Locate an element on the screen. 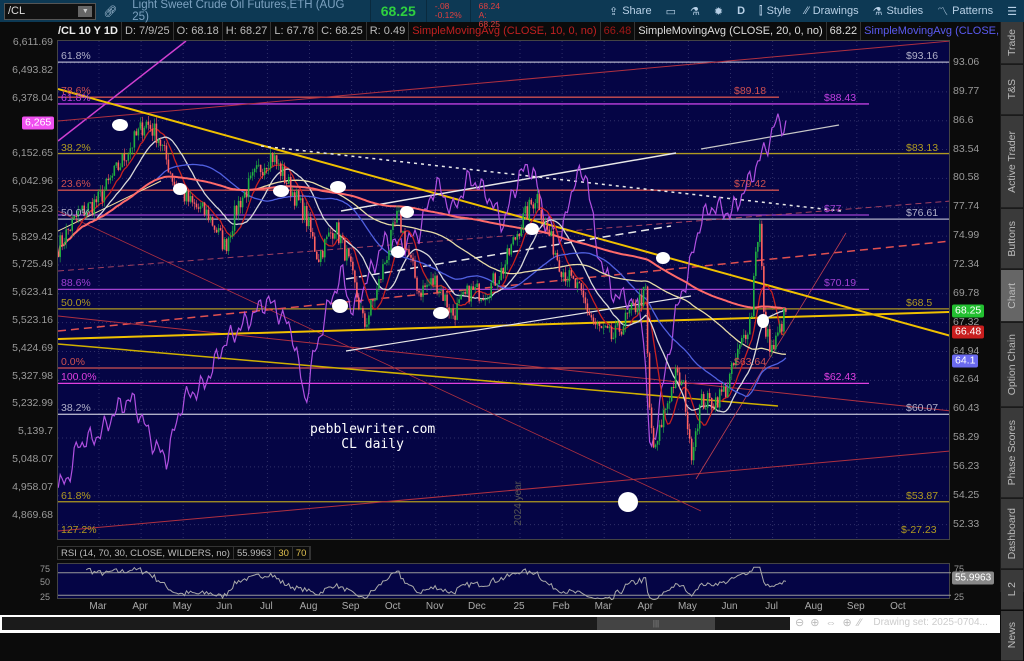 The image size is (1024, 661). left-axis-label: 5,424.69 is located at coordinates (32, 347).